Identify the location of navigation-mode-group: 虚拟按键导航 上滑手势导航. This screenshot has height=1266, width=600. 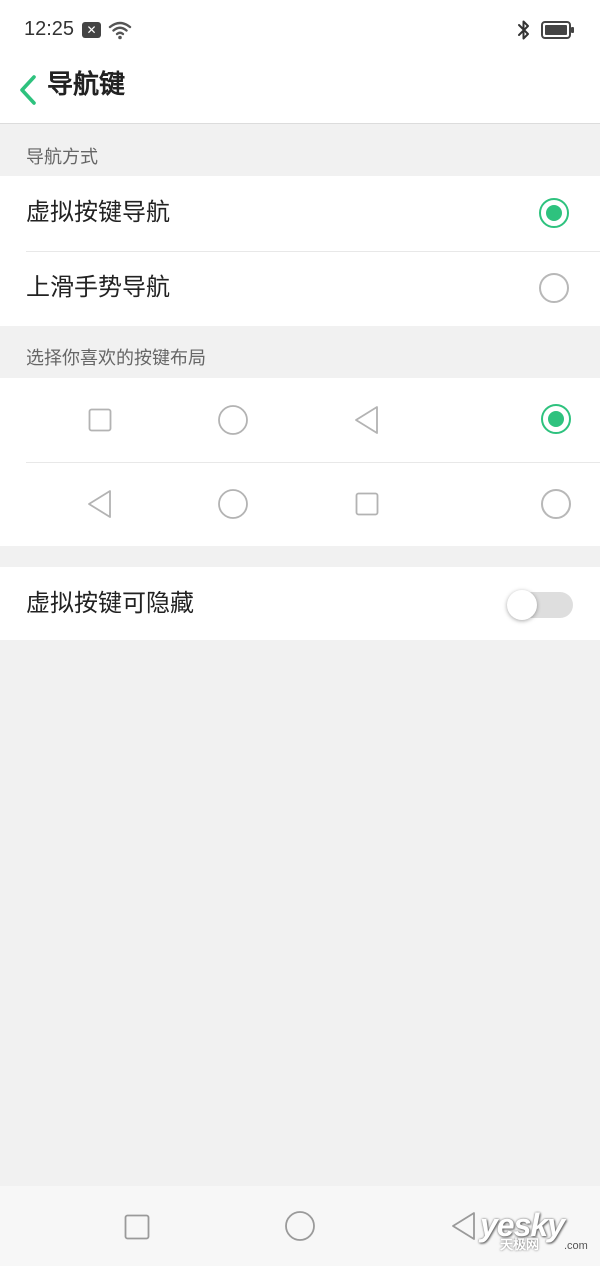
(300, 251).